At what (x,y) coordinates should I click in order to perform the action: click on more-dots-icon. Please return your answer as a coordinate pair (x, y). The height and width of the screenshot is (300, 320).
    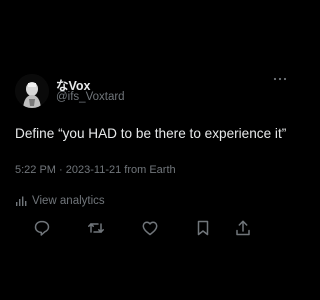
    Looking at the image, I should click on (280, 78).